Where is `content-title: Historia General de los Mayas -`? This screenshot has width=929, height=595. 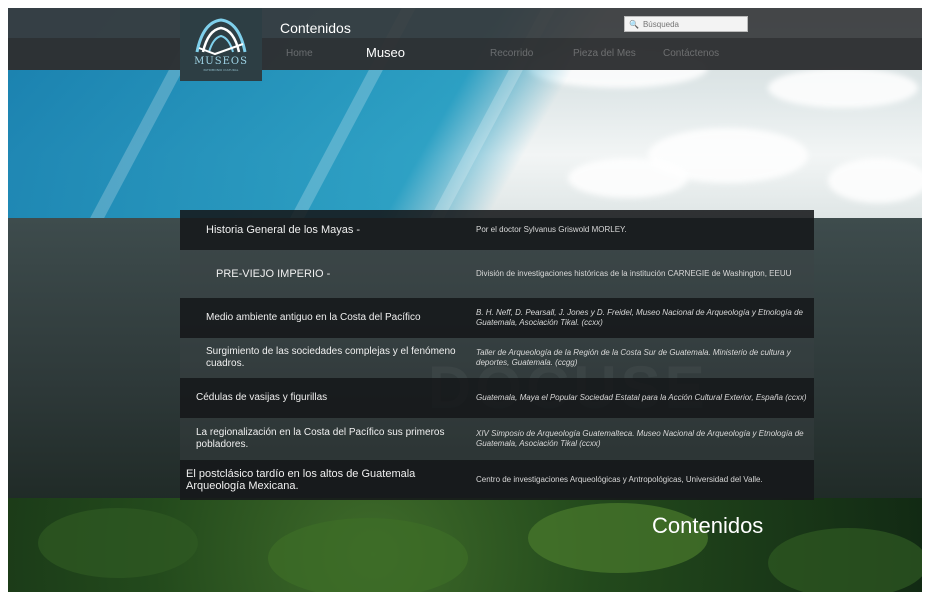 content-title: Historia General de los Mayas - is located at coordinates (283, 230).